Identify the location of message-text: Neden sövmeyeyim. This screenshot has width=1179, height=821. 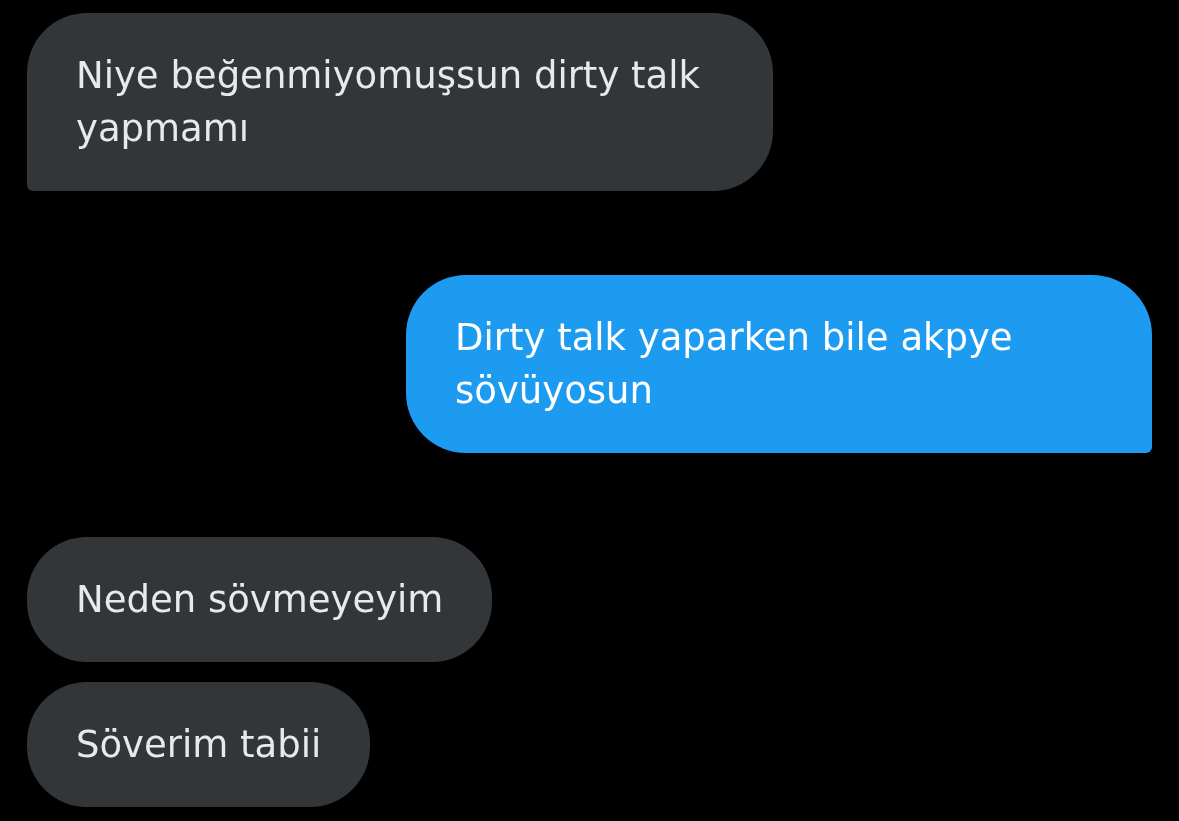
(260, 600).